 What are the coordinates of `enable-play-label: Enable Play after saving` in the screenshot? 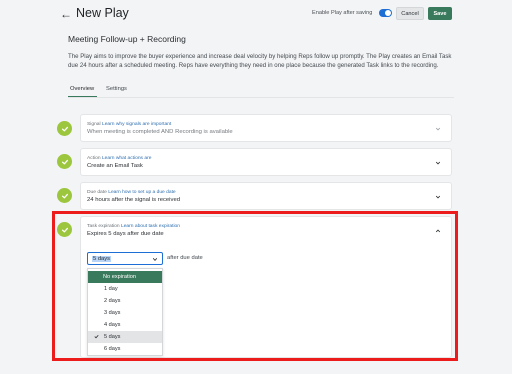 It's located at (342, 13).